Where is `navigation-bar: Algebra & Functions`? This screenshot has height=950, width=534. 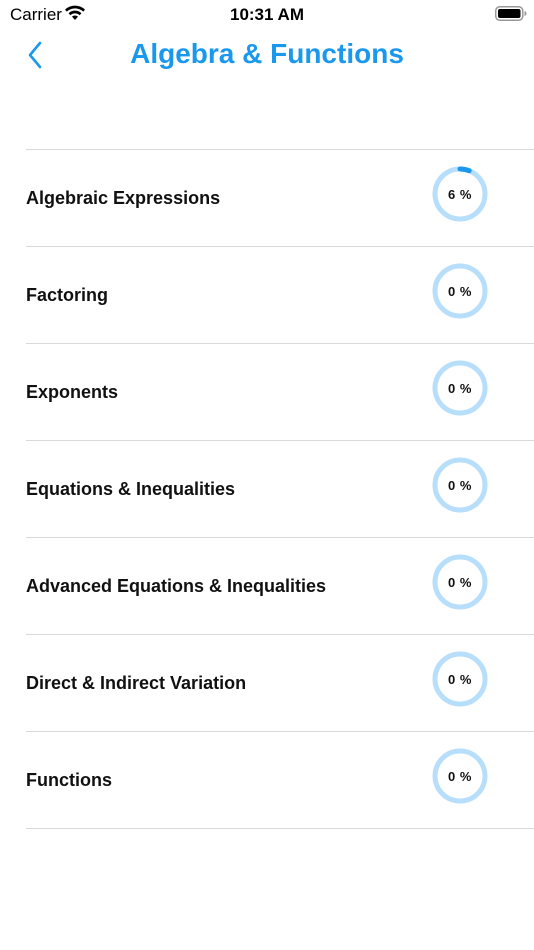 navigation-bar: Algebra & Functions is located at coordinates (267, 55).